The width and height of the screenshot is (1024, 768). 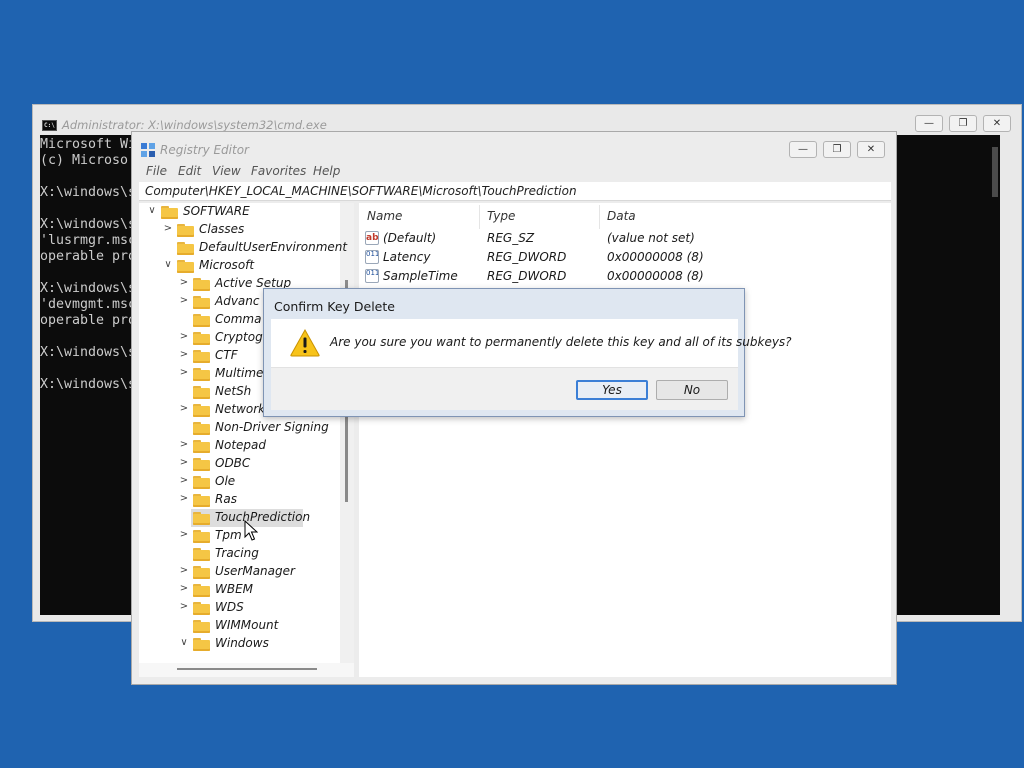 I want to click on value-row: 011 SampleTime REG_DWORD 0x00000008 (8), so click(x=625, y=276).